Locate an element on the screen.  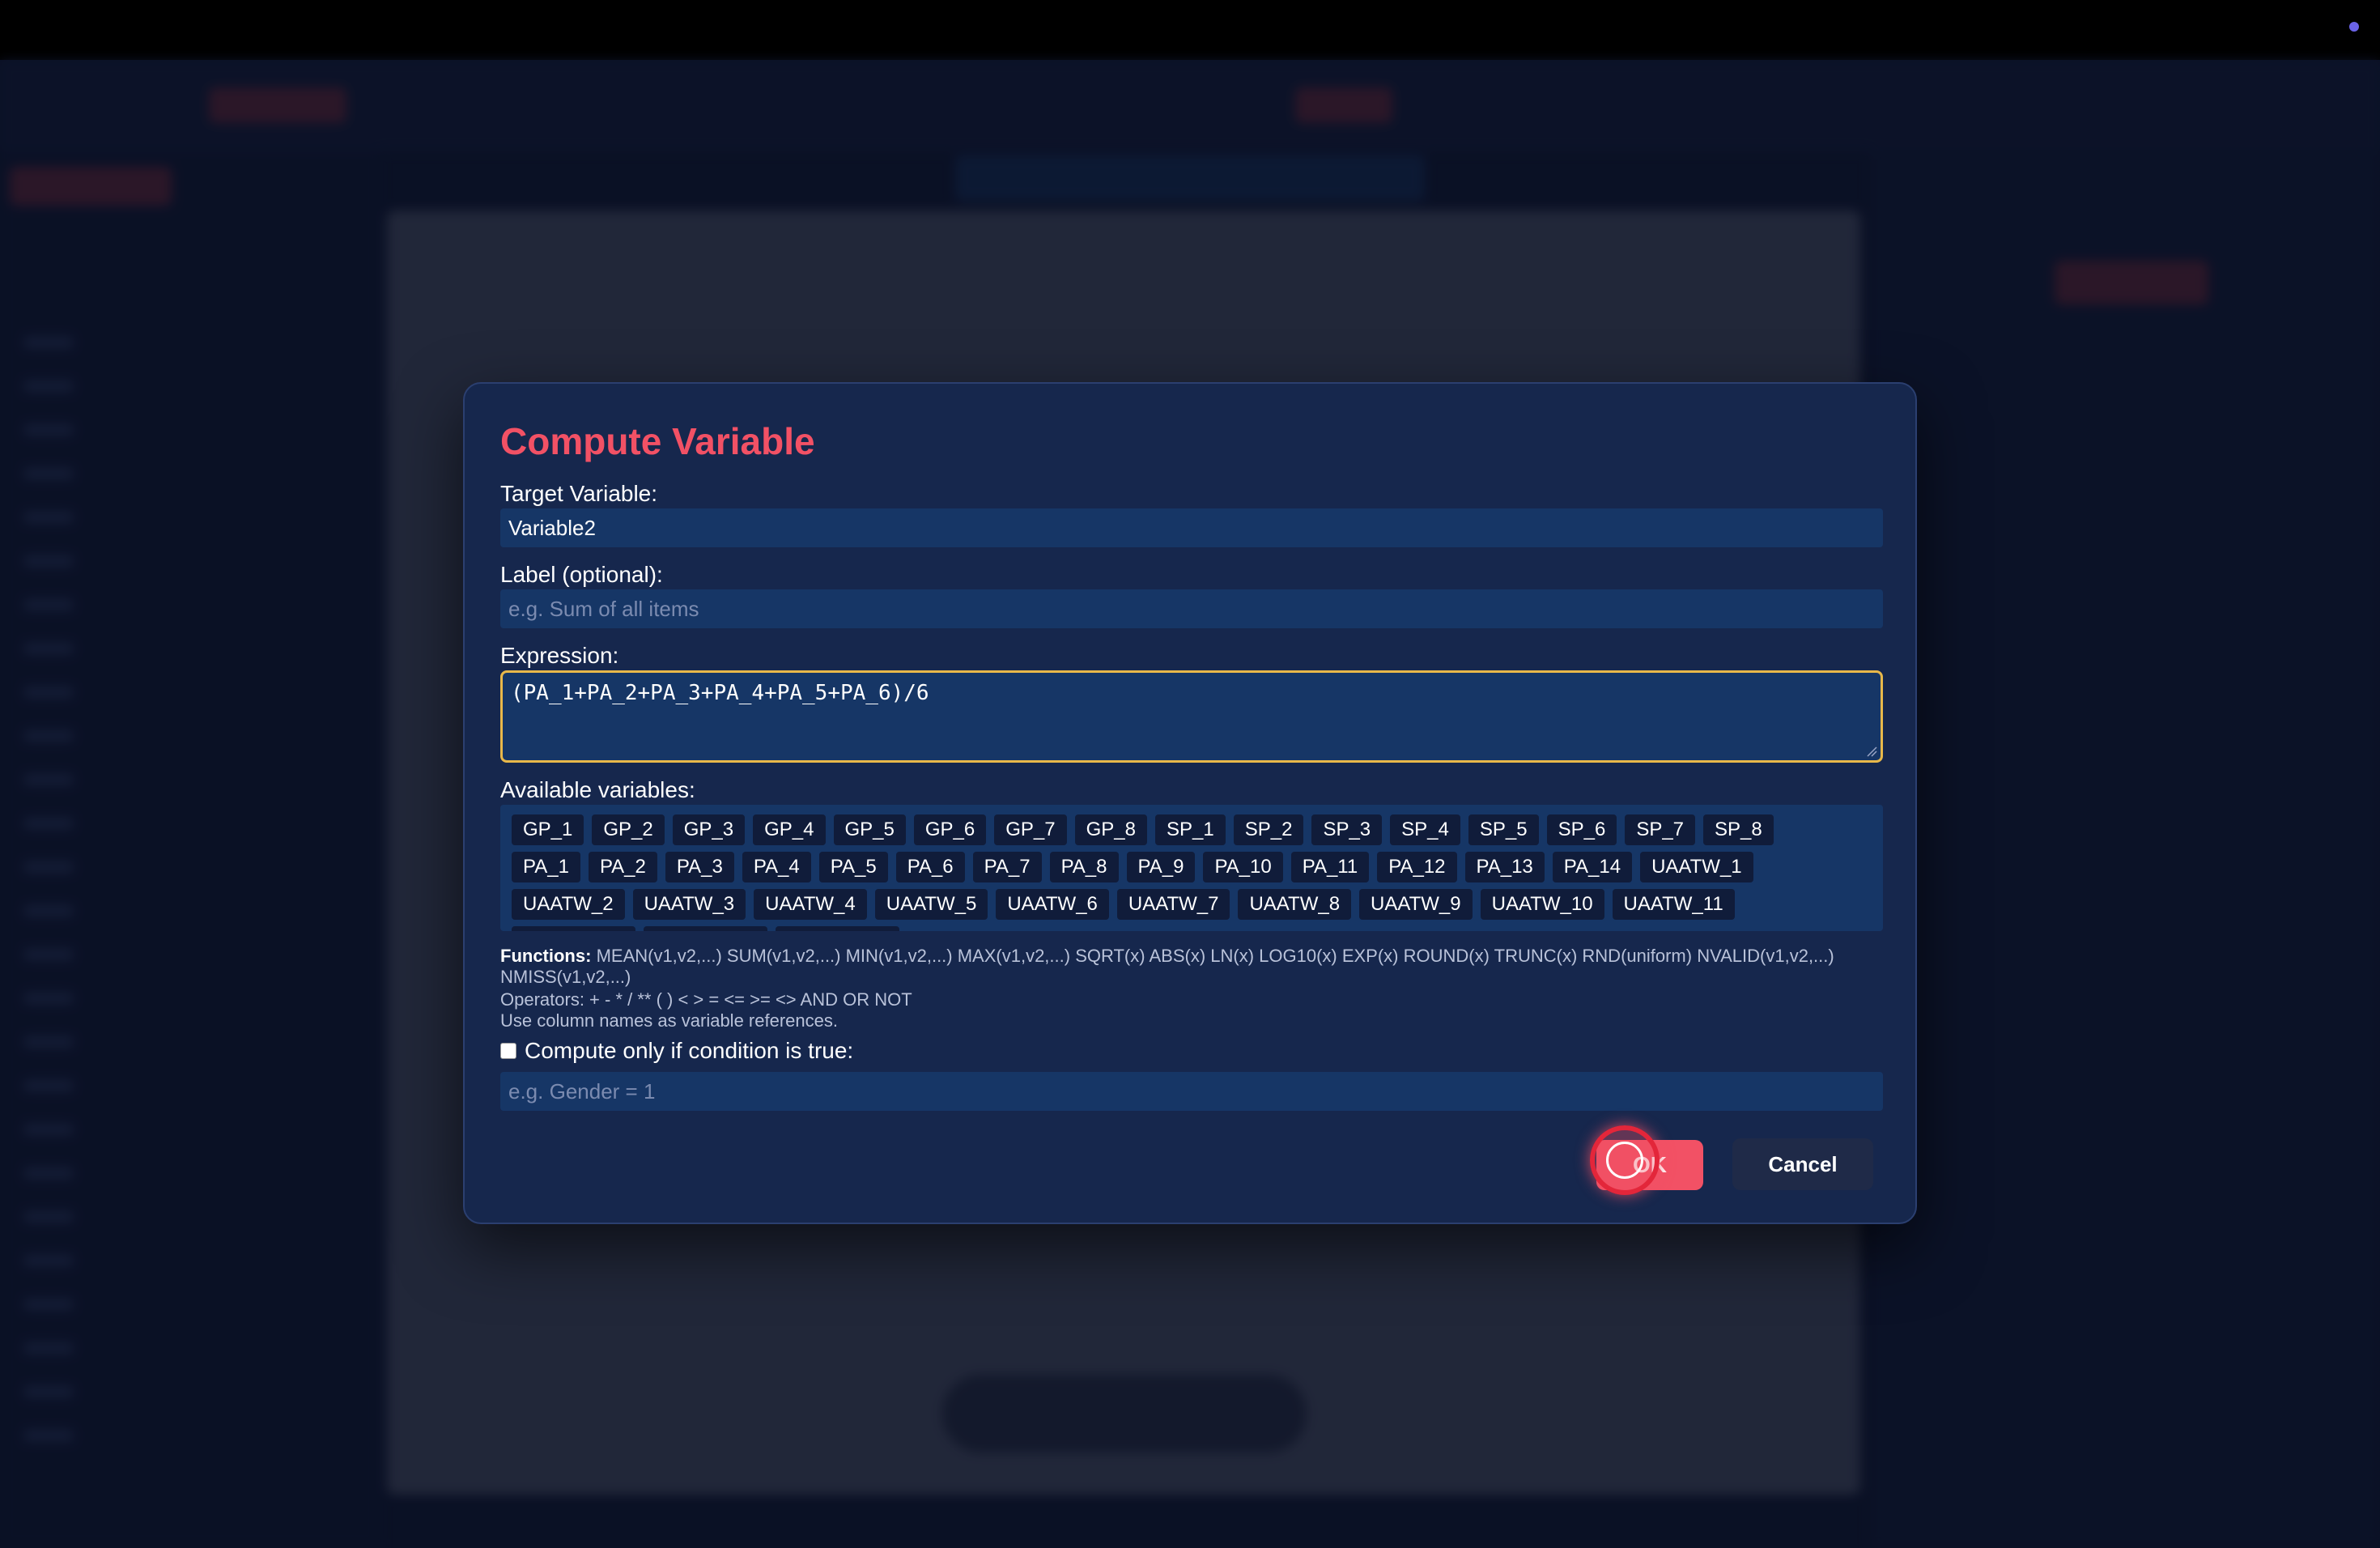
variable-chip: GP_1 is located at coordinates (548, 830).